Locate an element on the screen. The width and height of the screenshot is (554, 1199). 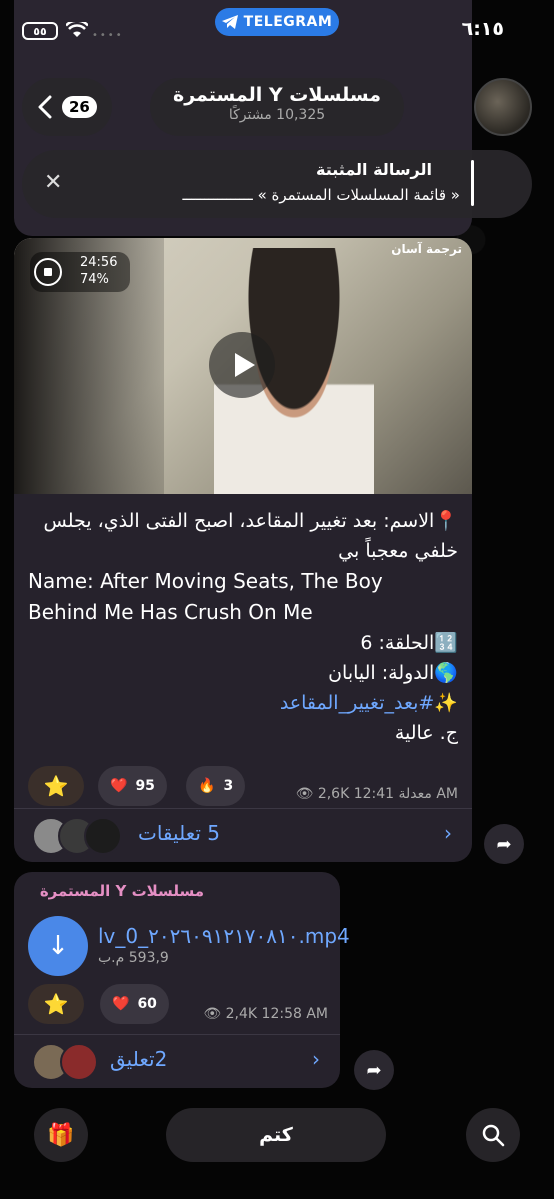
back-button: 26 is located at coordinates (67, 107).